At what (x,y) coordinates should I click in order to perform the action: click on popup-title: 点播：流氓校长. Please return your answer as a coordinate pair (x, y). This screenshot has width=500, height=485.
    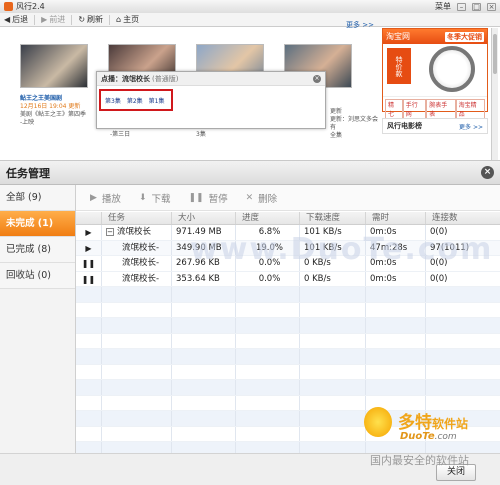
    Looking at the image, I should click on (125, 78).